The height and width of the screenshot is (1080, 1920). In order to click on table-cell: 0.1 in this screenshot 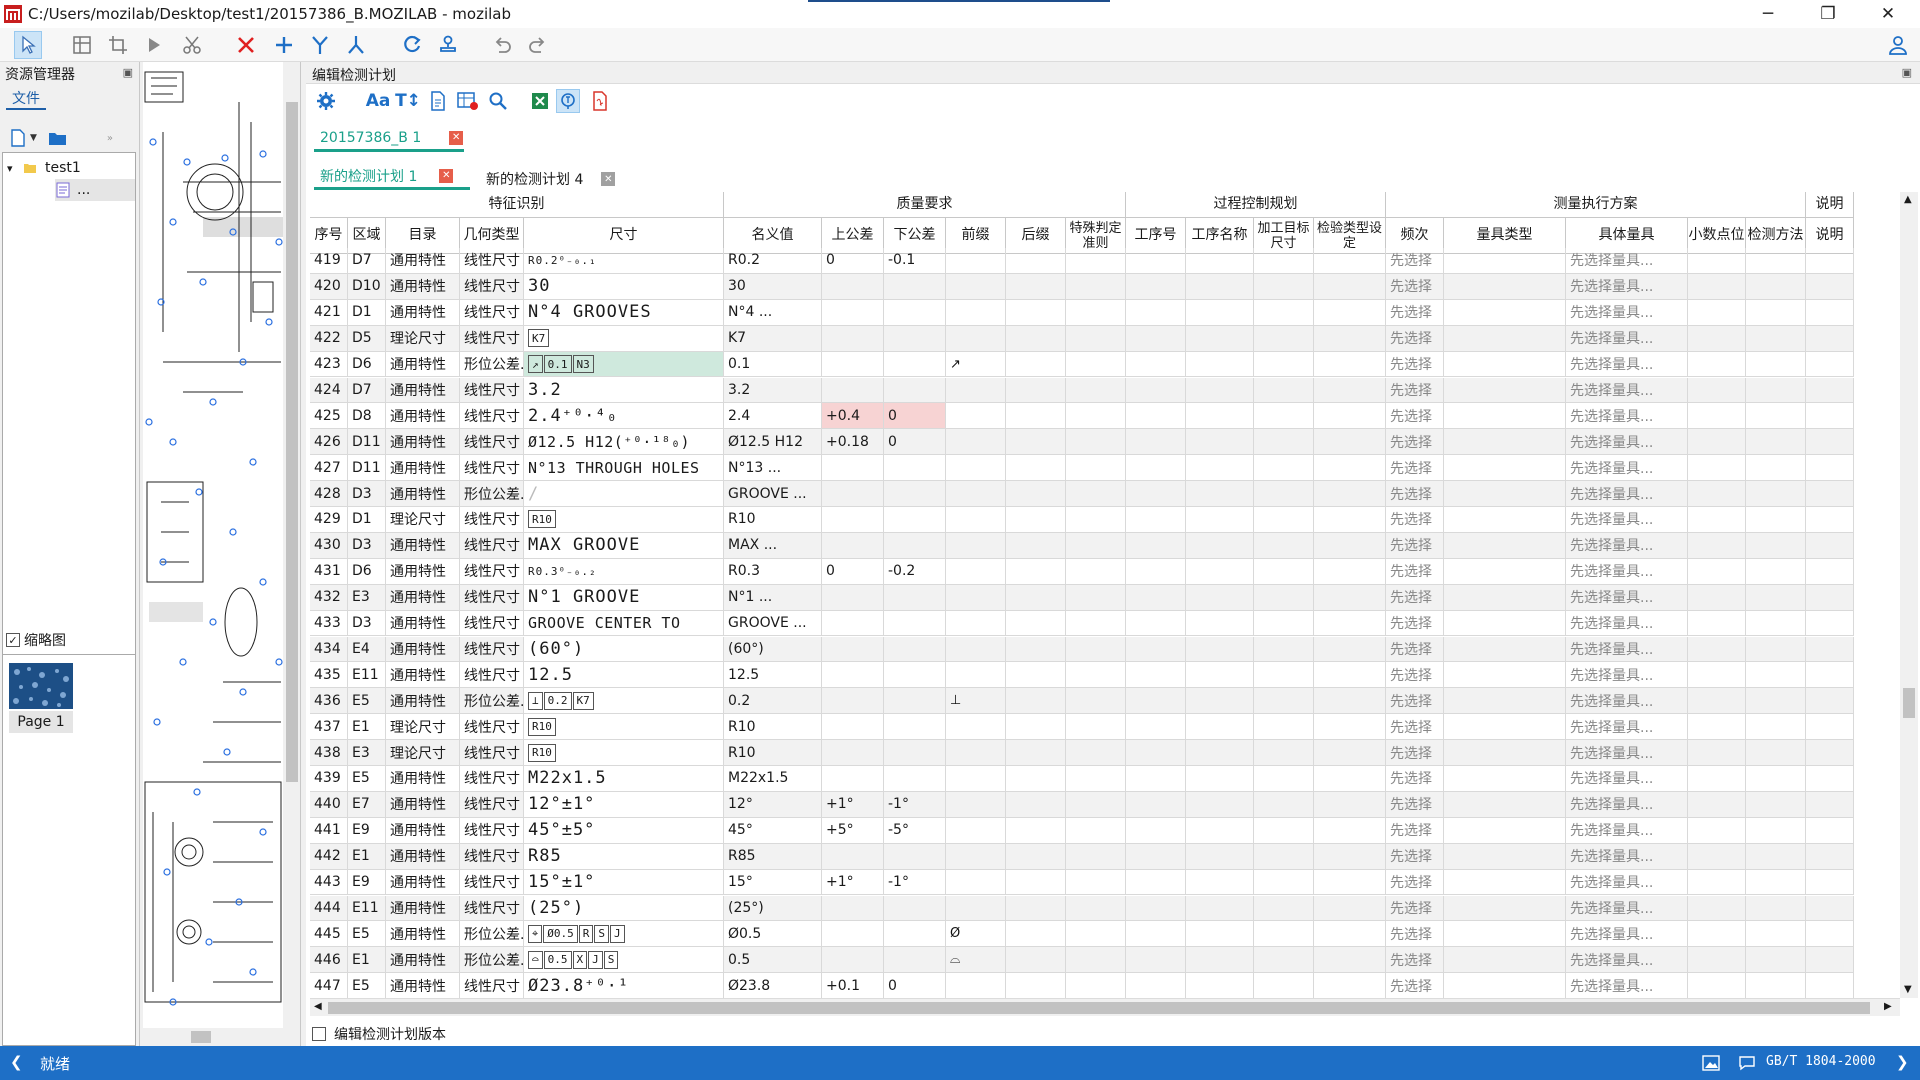, I will do `click(773, 364)`.